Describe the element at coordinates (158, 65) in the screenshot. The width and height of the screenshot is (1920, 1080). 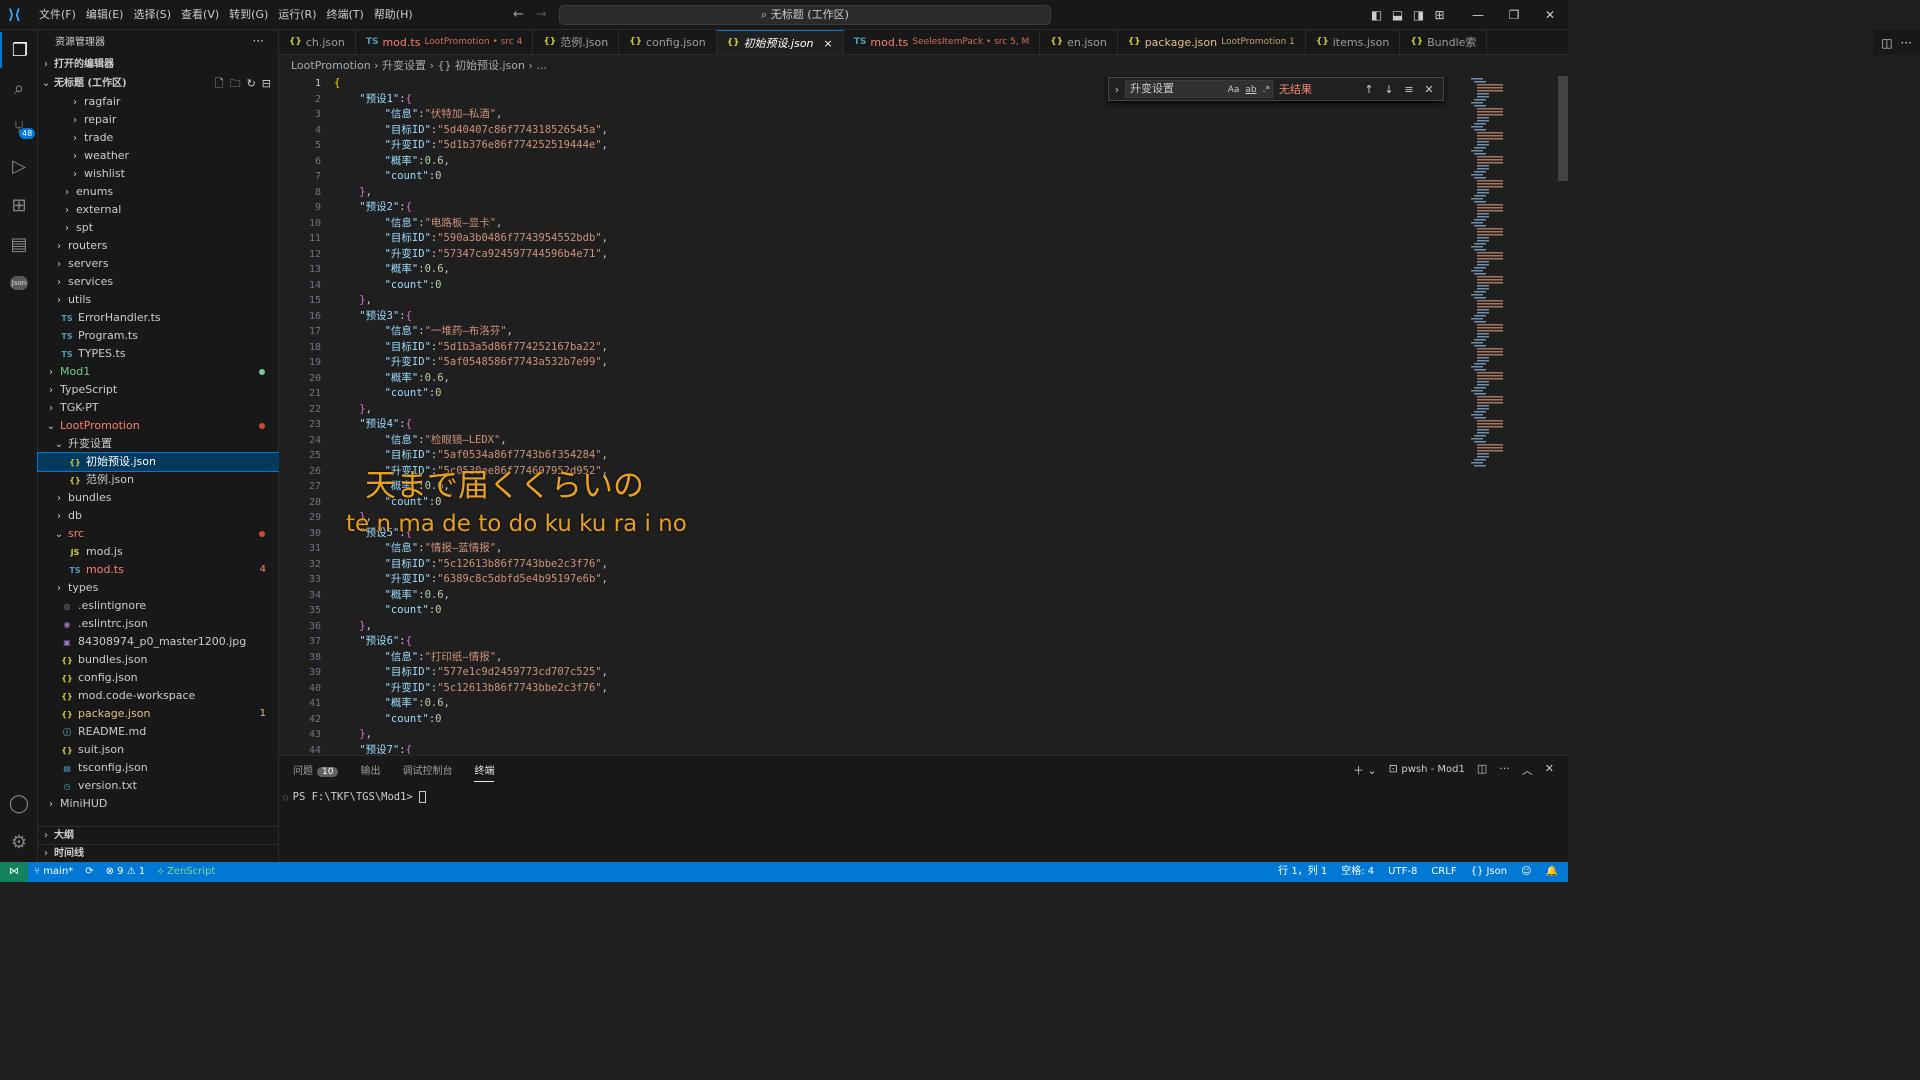
I see `open-editors-section: › 打开的编辑器` at that location.